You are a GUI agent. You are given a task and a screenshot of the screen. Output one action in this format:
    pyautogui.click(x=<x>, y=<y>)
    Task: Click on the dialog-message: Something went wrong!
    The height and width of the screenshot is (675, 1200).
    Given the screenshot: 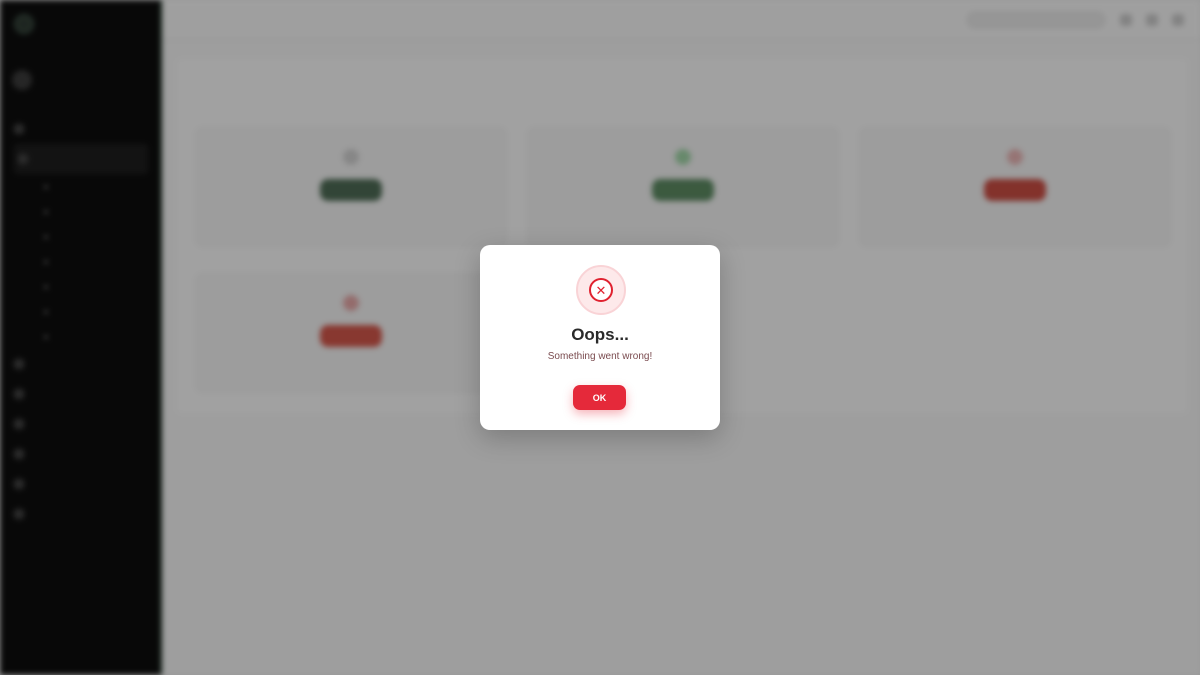 What is the action you would take?
    pyautogui.click(x=600, y=356)
    